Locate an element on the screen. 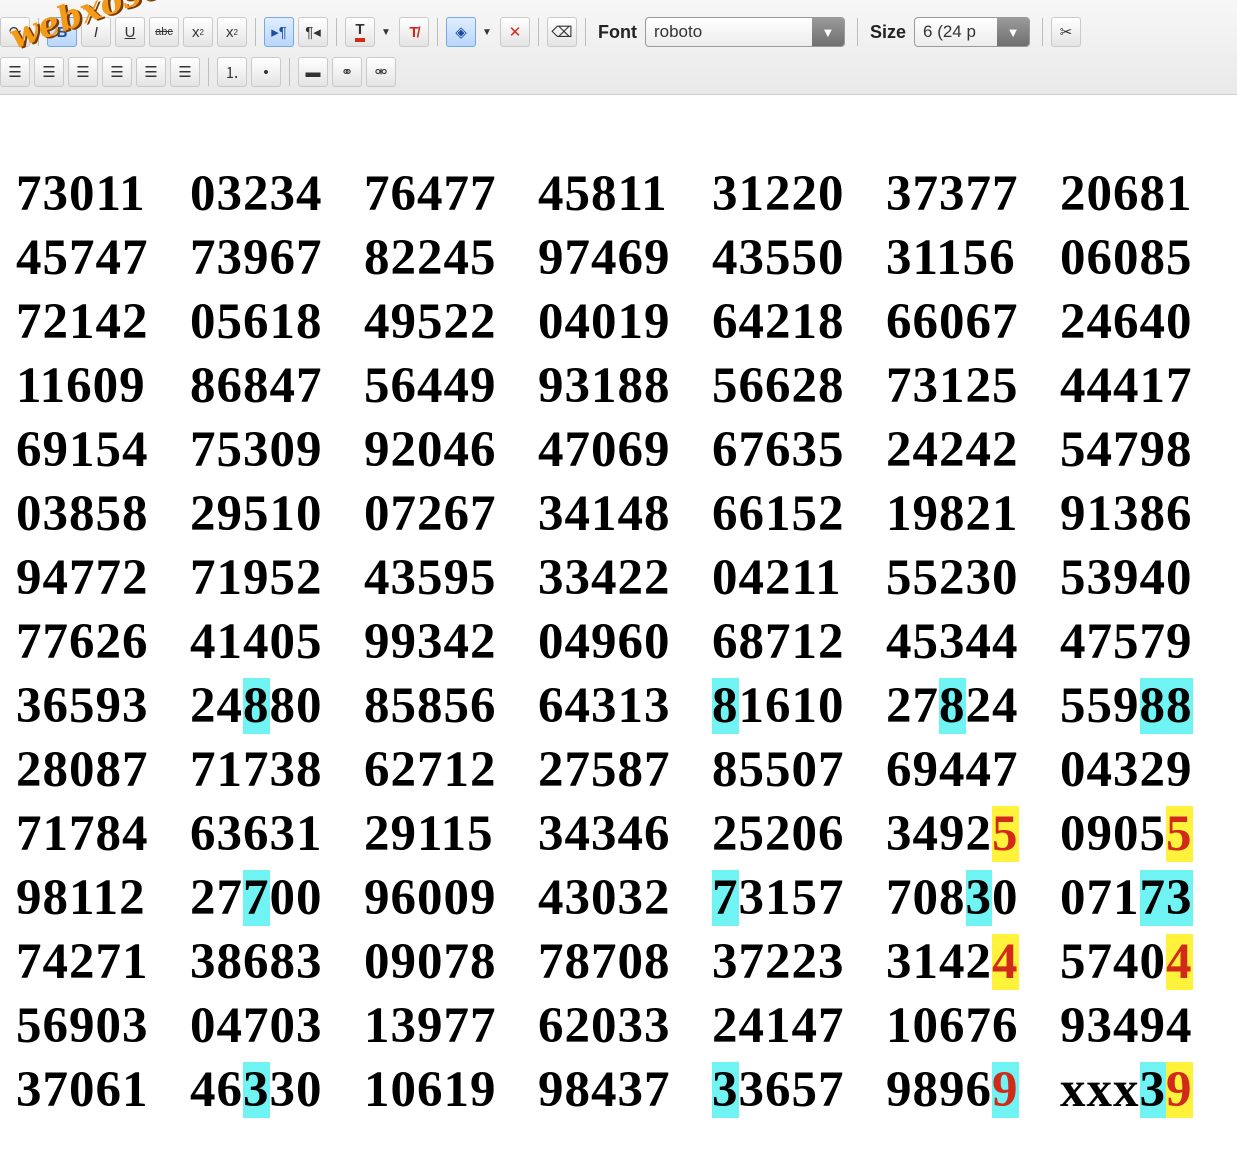 The width and height of the screenshot is (1237, 1155). number-cell: 96009 is located at coordinates (430, 898).